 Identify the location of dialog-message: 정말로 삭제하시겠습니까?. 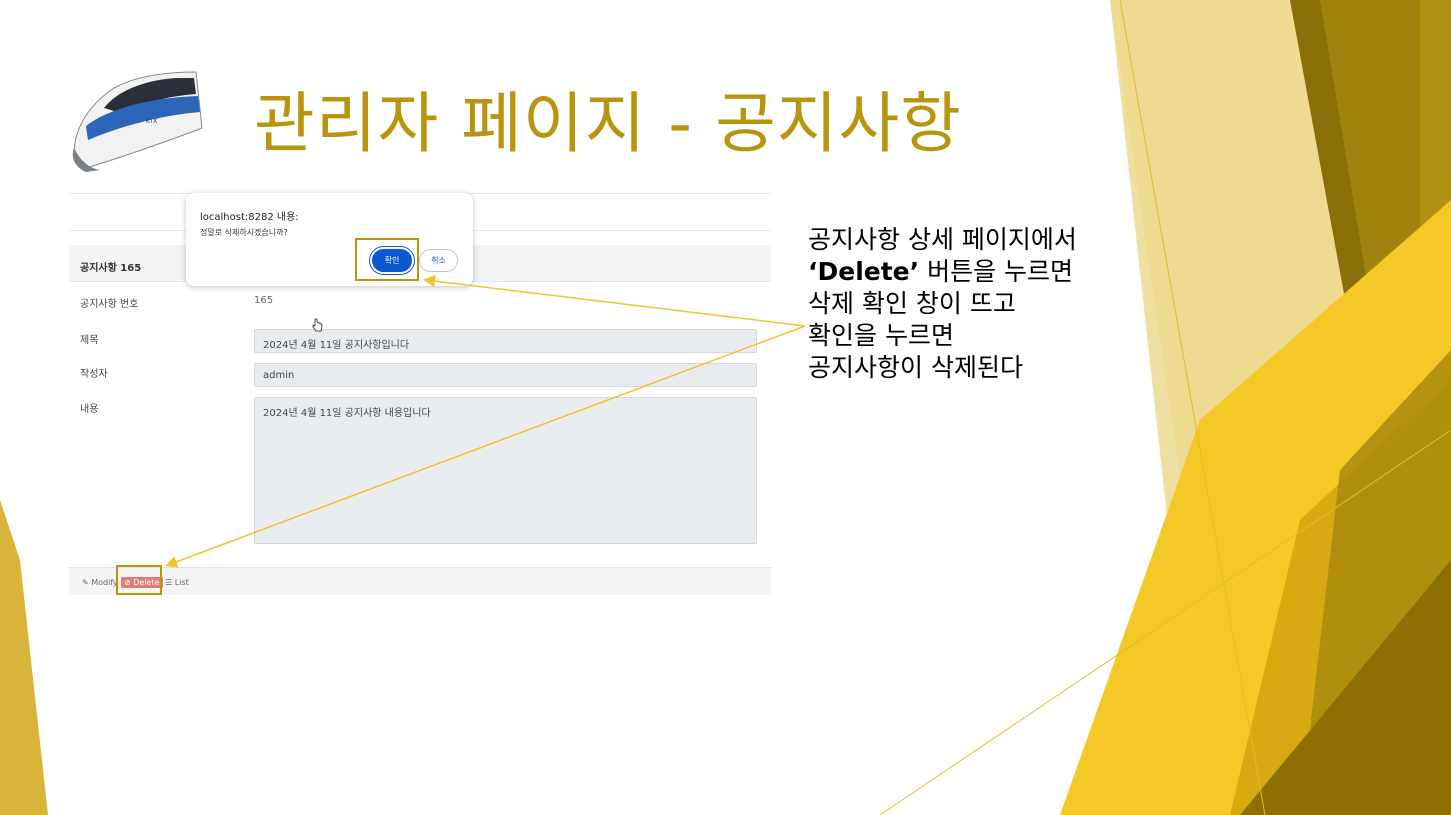
(244, 232).